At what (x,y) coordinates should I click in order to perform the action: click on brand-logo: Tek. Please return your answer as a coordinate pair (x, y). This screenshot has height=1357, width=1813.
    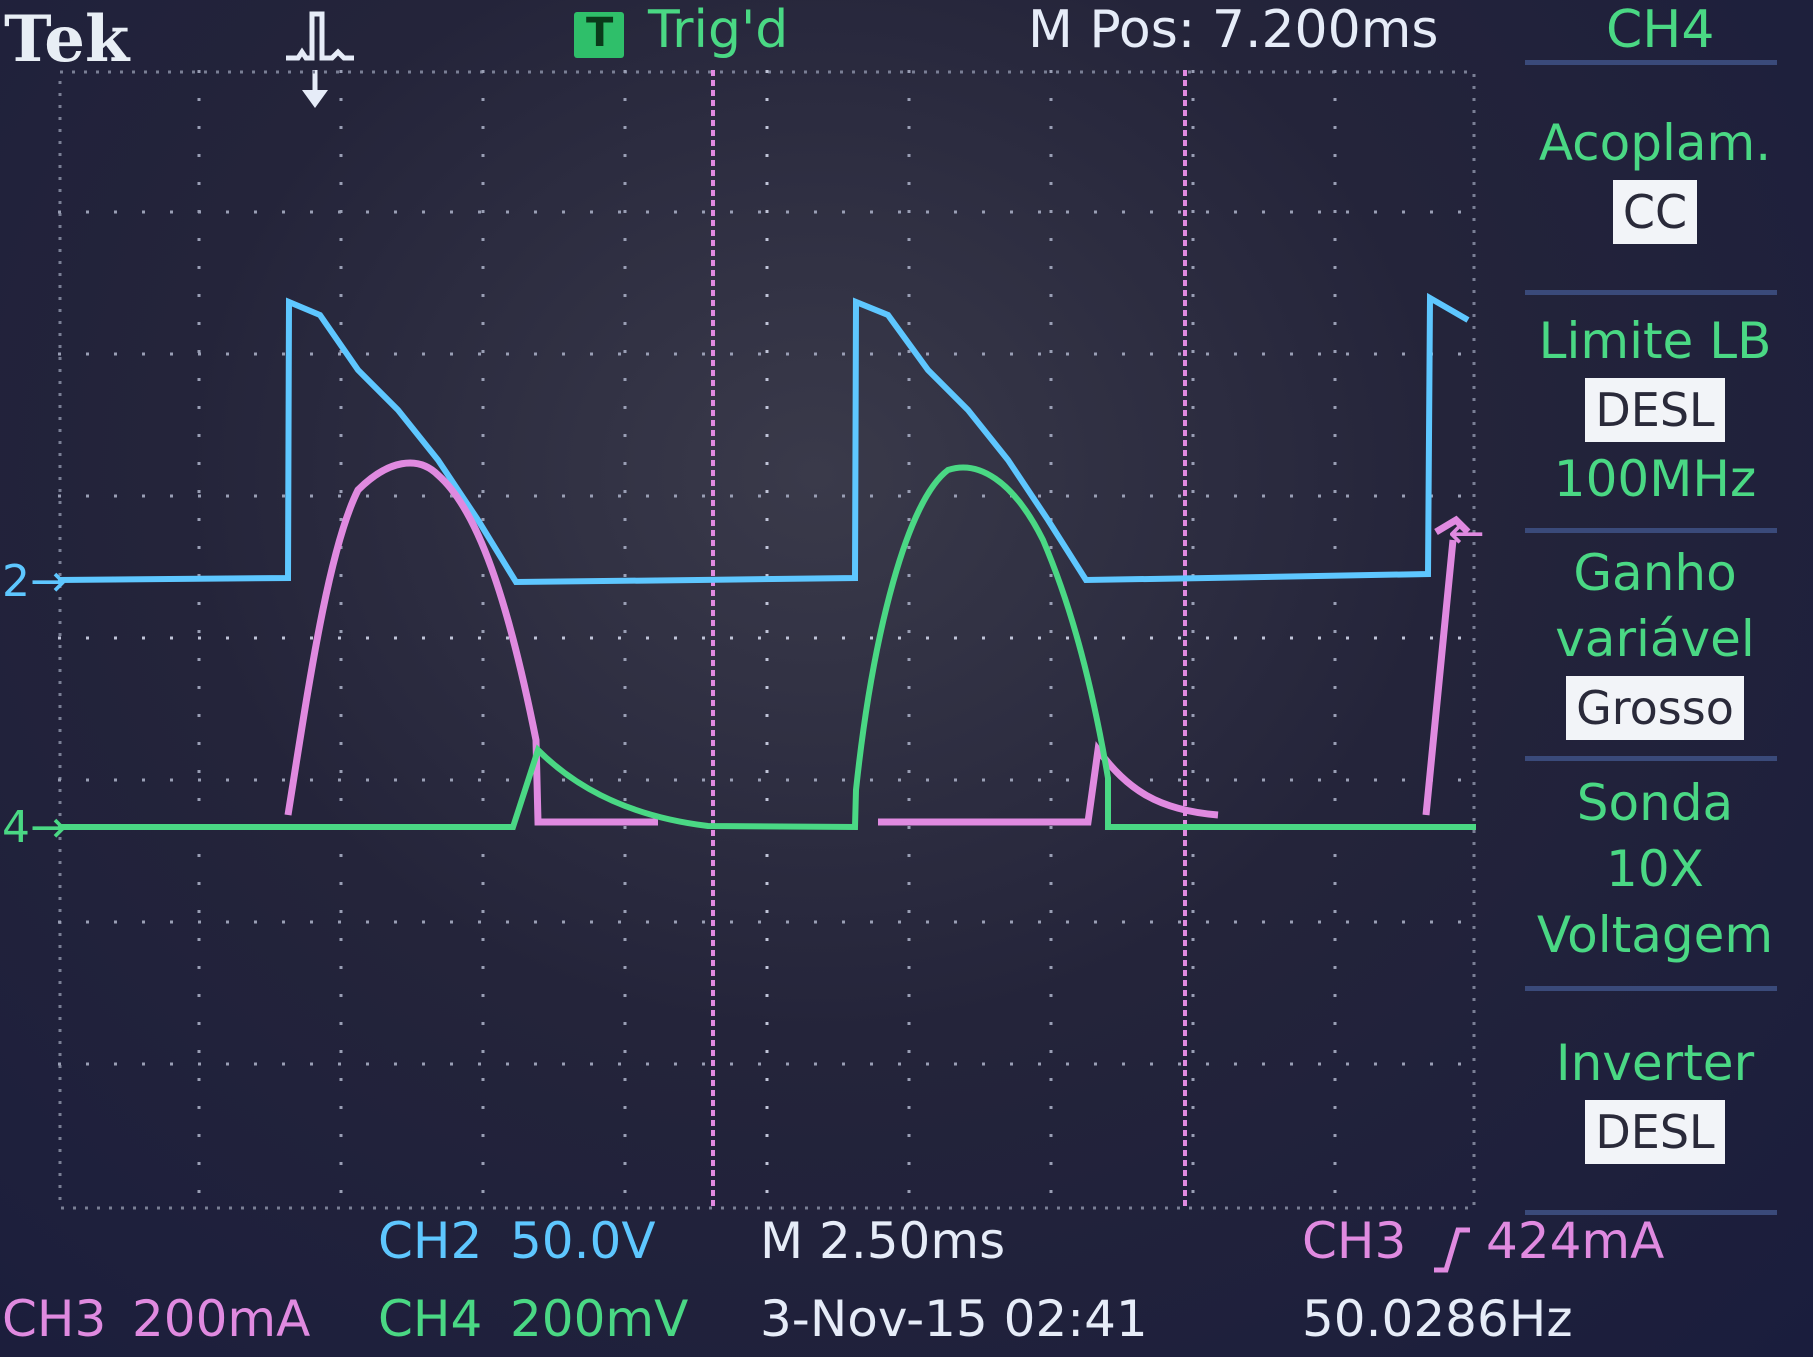
    Looking at the image, I should click on (67, 39).